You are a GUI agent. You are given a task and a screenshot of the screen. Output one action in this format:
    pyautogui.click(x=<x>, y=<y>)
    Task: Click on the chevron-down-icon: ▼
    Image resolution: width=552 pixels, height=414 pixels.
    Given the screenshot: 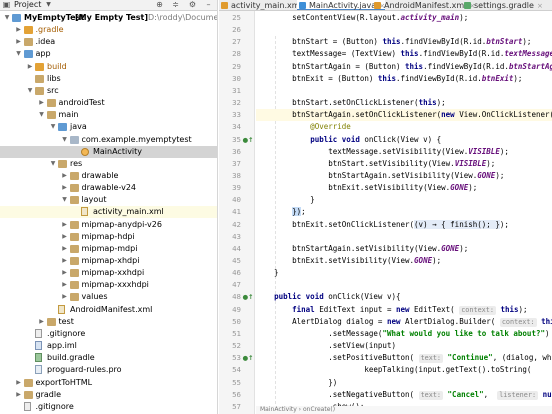 What is the action you would take?
    pyautogui.click(x=48, y=5)
    